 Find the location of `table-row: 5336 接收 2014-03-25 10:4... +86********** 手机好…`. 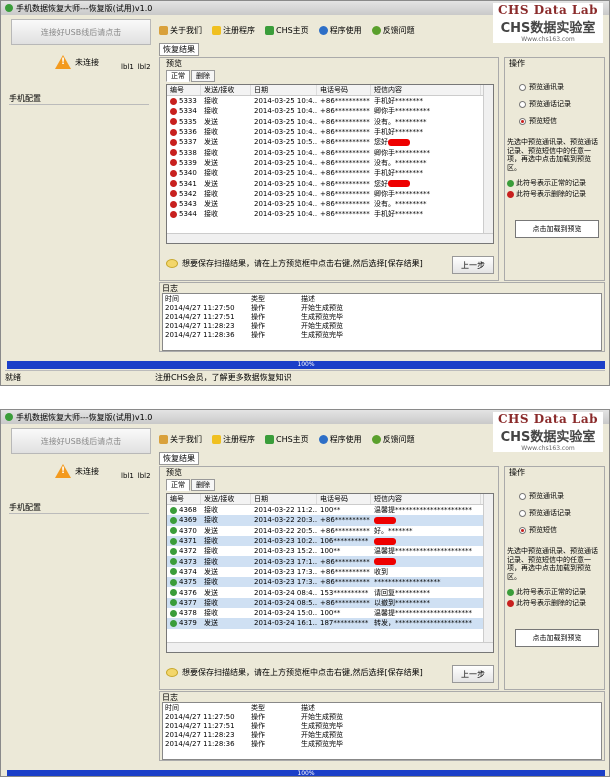

table-row: 5336 接收 2014-03-25 10:4... +86********** 手机好… is located at coordinates (330, 132).